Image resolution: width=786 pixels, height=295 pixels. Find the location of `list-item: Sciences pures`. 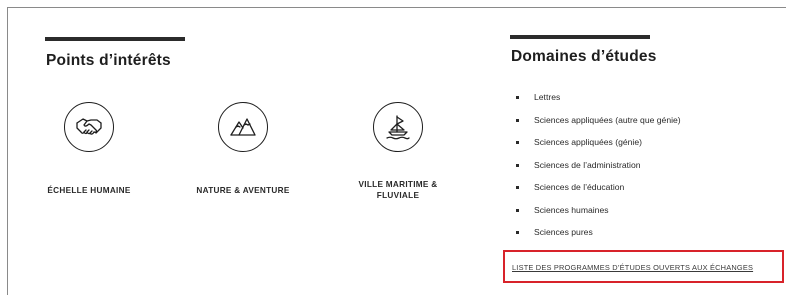

list-item: Sciences pures is located at coordinates (598, 237).